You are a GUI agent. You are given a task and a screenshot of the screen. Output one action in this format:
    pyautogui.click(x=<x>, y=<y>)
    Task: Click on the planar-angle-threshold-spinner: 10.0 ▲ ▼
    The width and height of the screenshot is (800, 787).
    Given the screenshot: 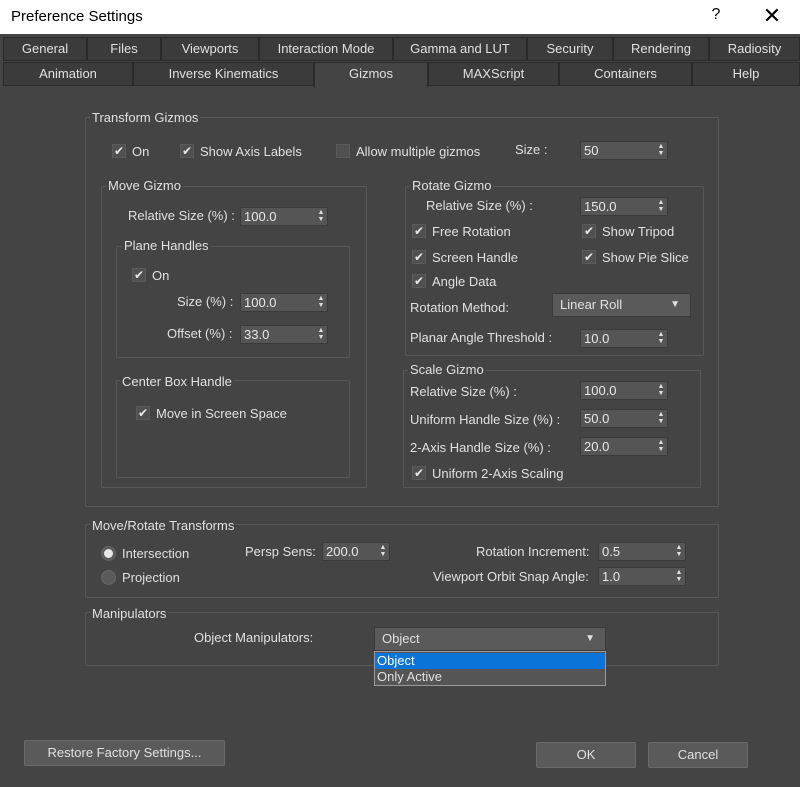 What is the action you would take?
    pyautogui.click(x=624, y=338)
    